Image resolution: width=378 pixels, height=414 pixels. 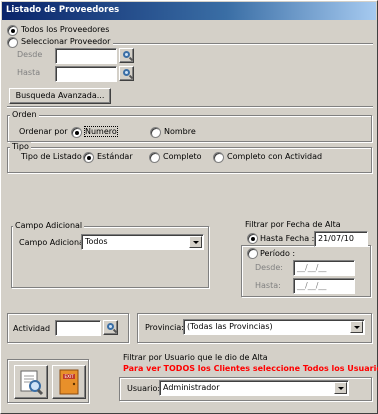 I want to click on orden-nombre-label: Nombre, so click(x=180, y=131).